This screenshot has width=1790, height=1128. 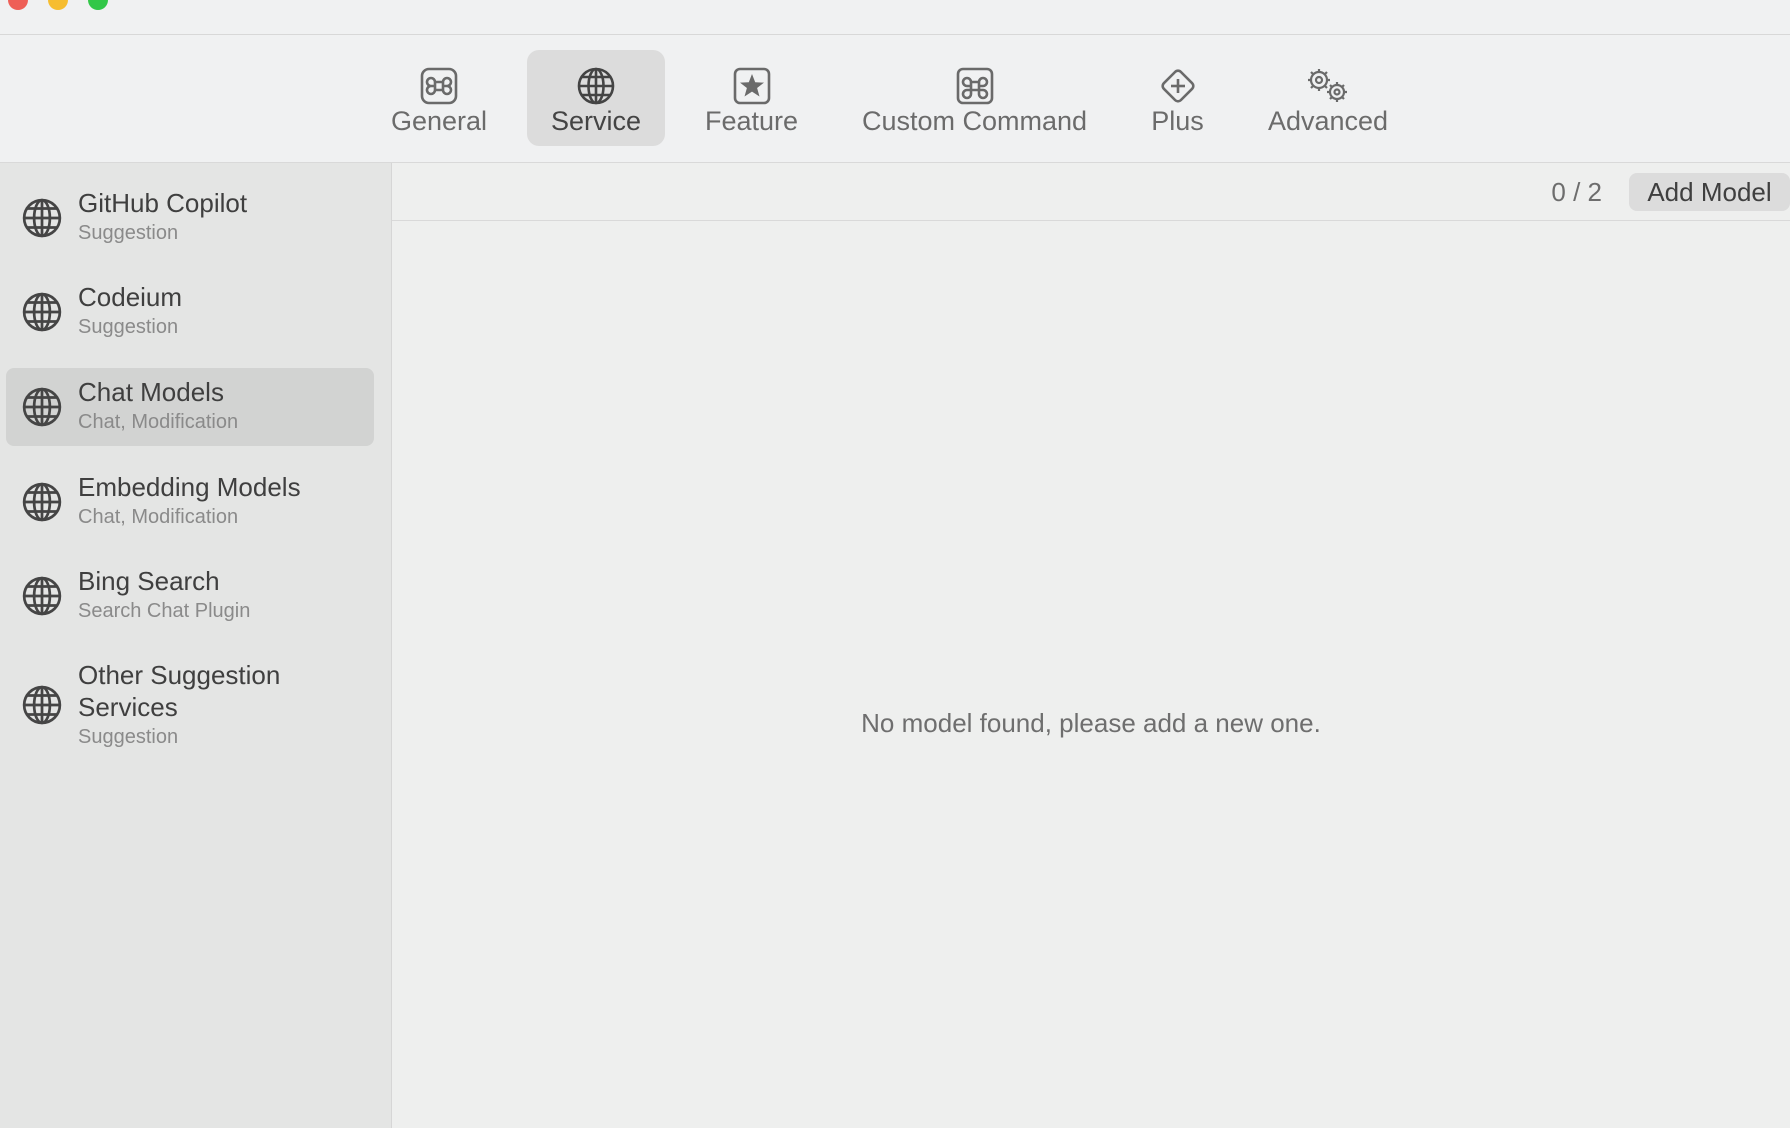 What do you see at coordinates (1709, 192) in the screenshot?
I see `add-model-button: Add Model` at bounding box center [1709, 192].